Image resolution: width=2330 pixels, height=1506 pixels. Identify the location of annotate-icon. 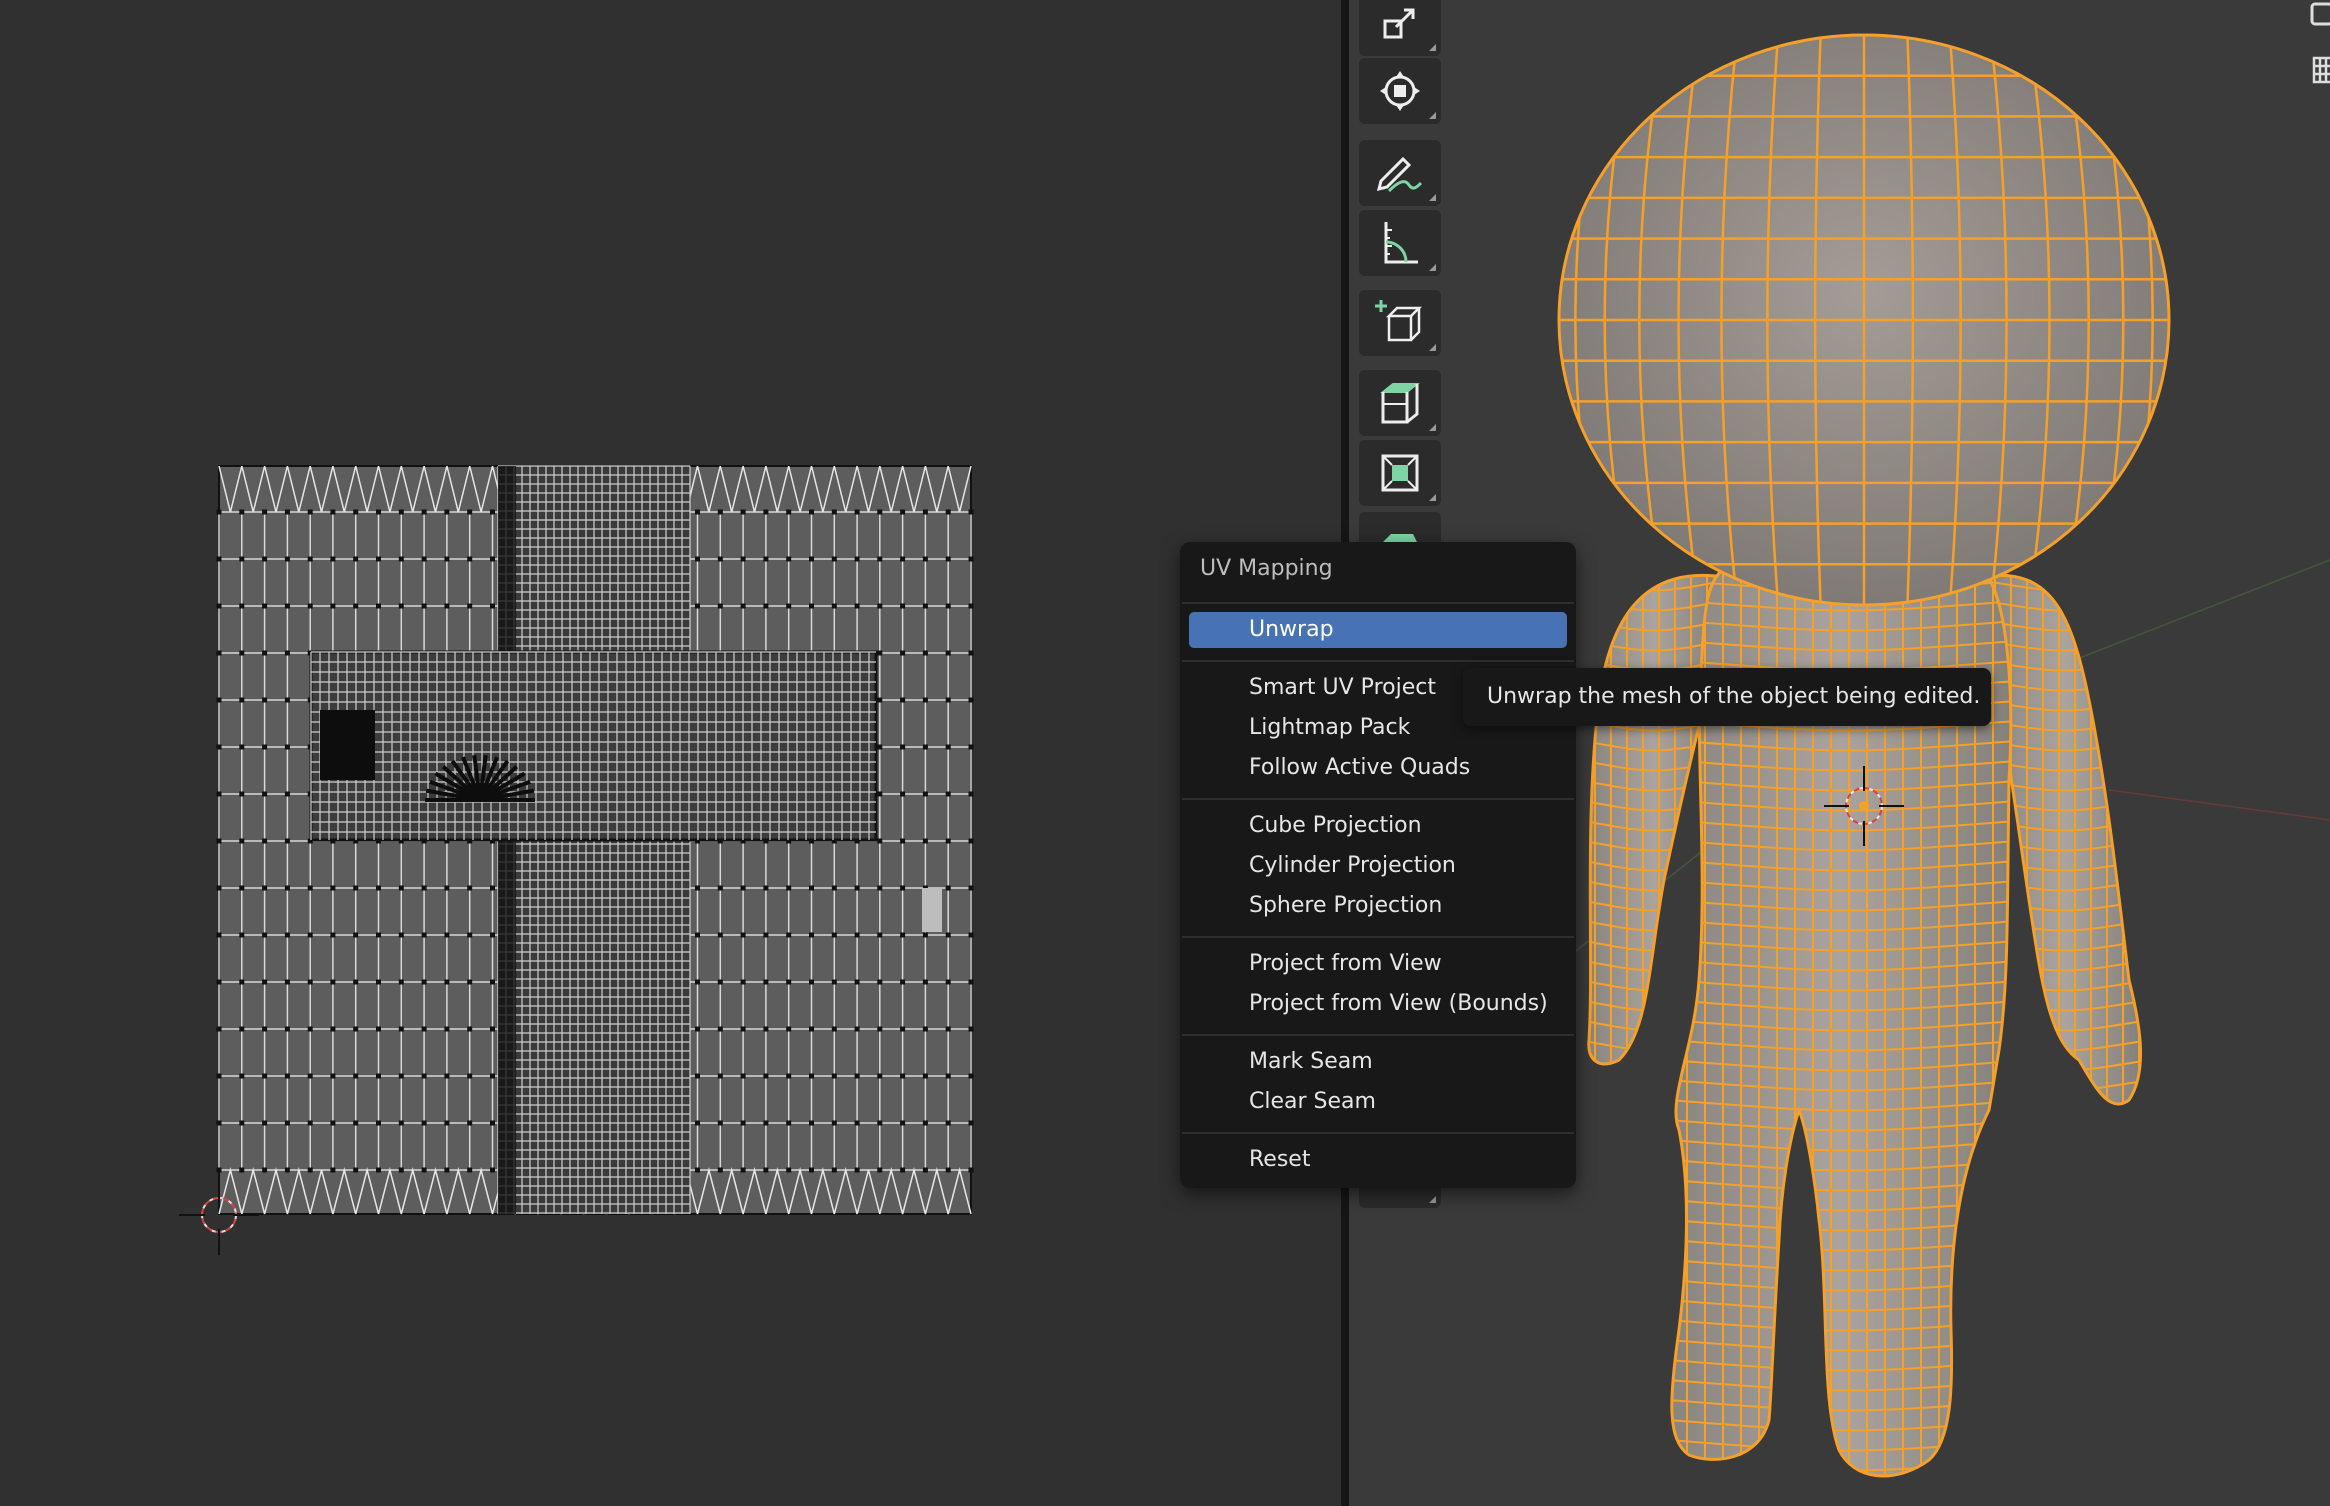
(1399, 174).